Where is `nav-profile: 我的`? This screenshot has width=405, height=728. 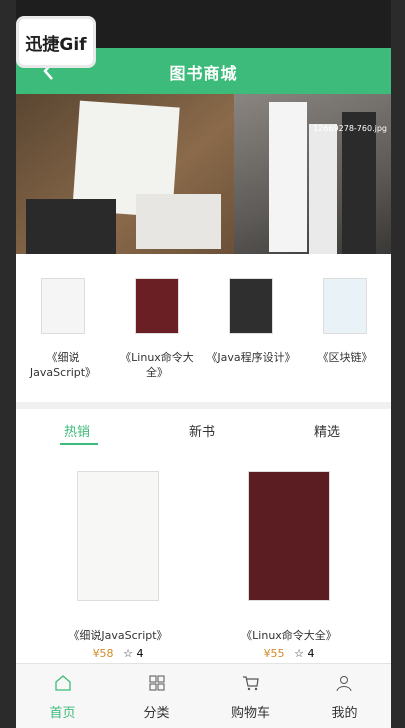 nav-profile: 我的 is located at coordinates (344, 697).